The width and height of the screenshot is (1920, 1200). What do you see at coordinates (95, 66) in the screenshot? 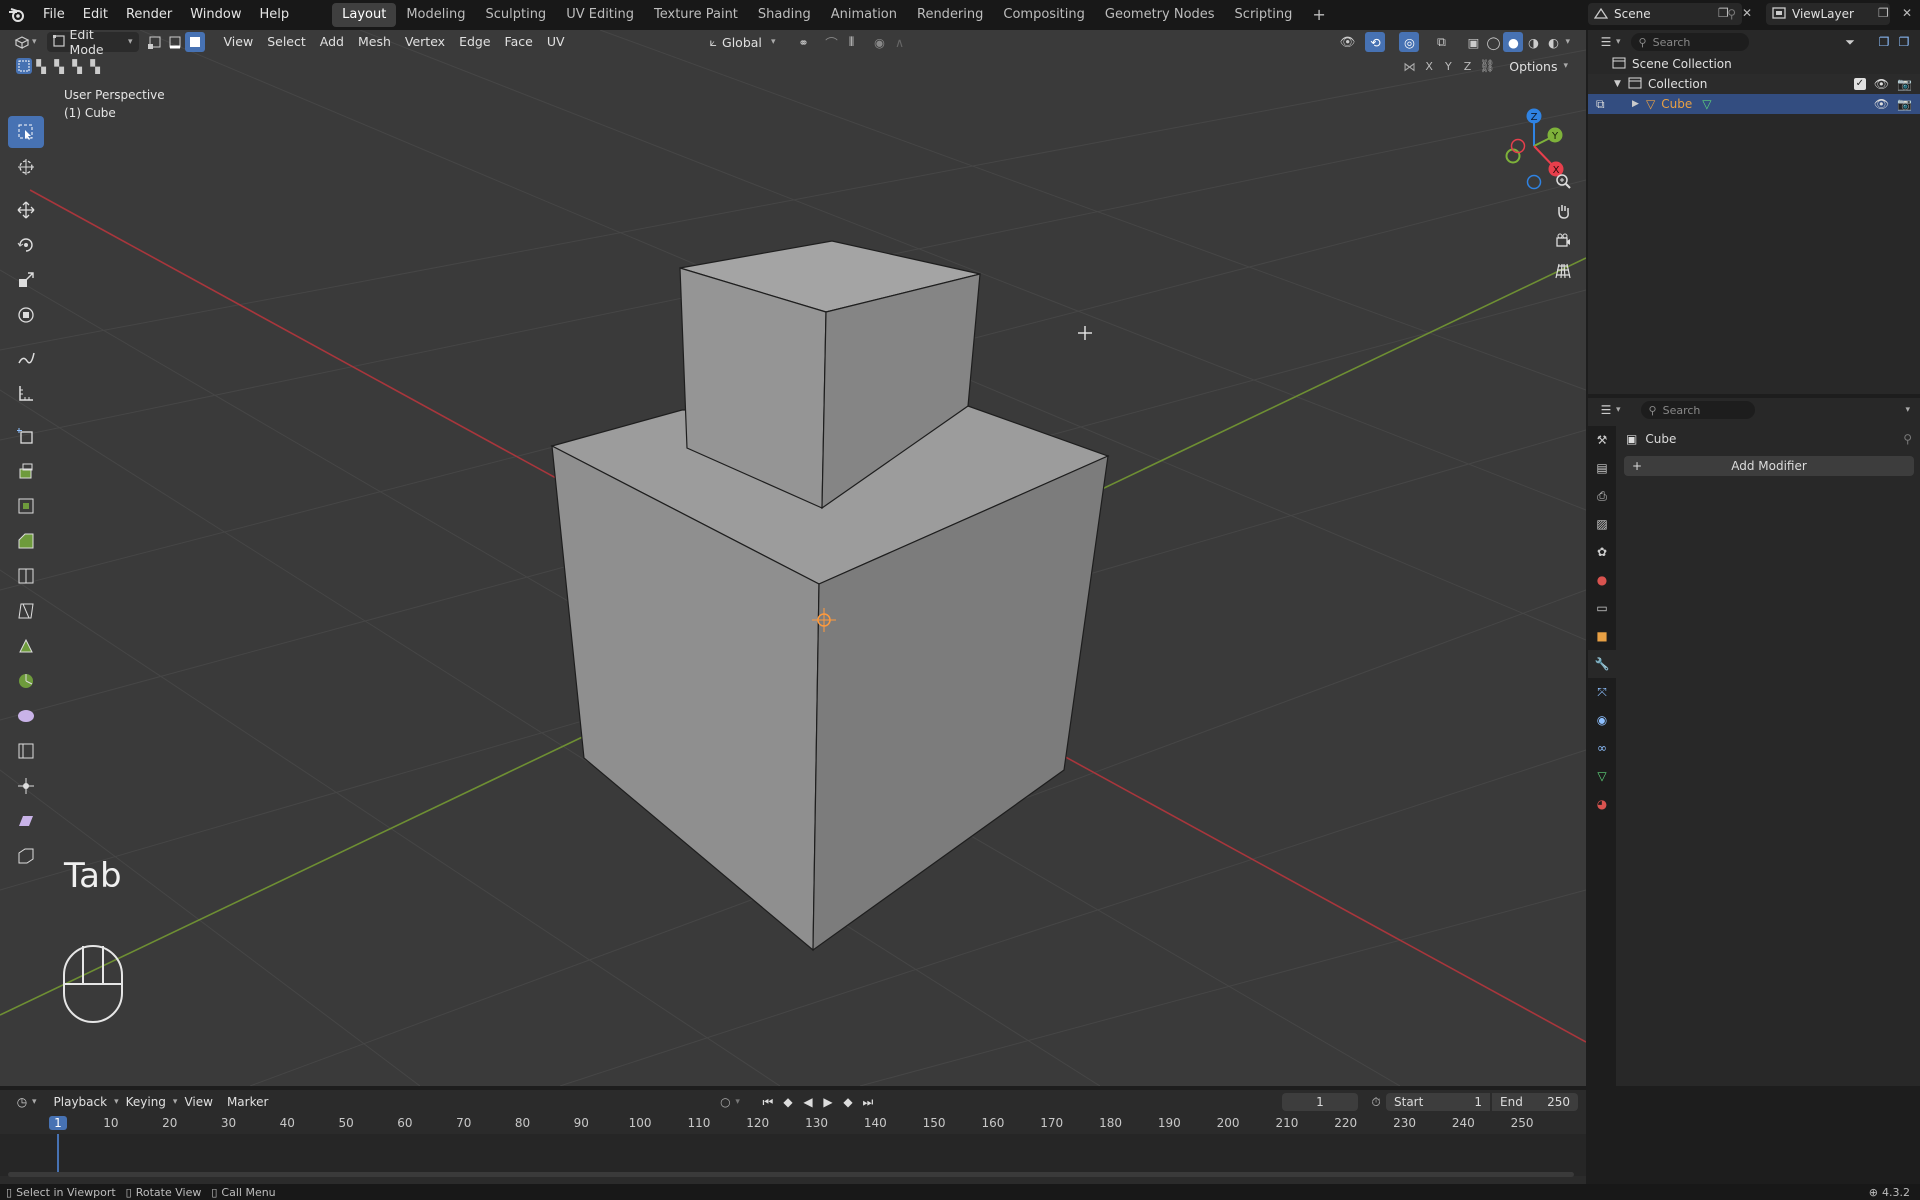
I see `select-intersect-icon: ▚` at bounding box center [95, 66].